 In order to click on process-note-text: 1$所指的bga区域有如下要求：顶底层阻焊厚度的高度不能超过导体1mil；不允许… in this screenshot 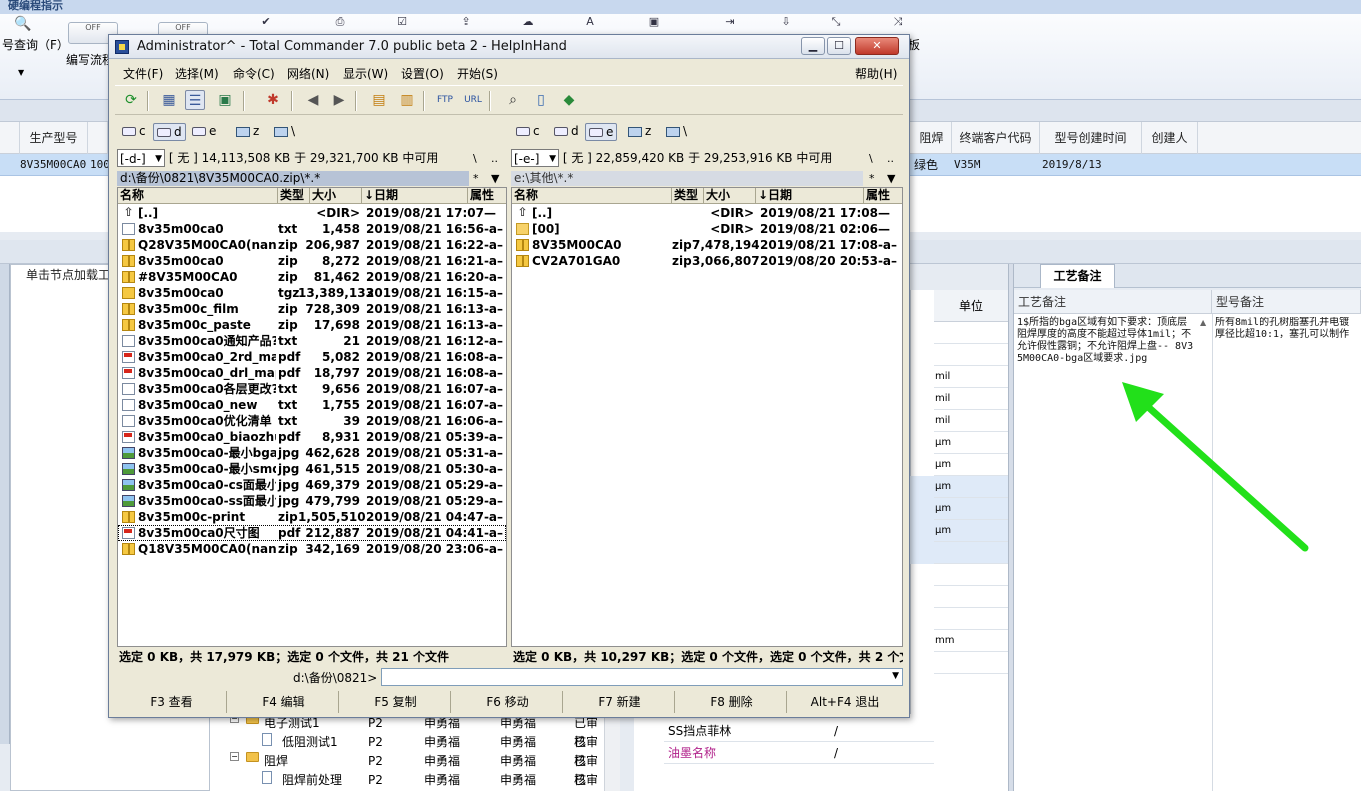, I will do `click(1107, 341)`.